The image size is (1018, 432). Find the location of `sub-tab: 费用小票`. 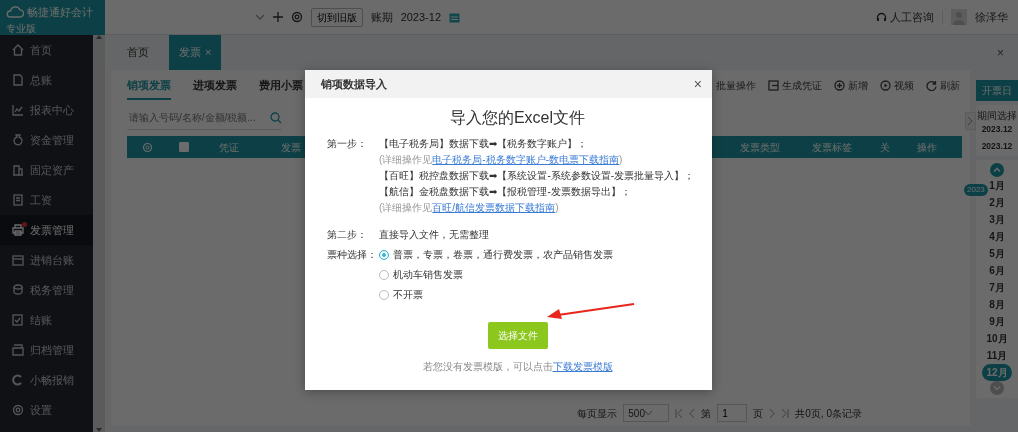

sub-tab: 费用小票 is located at coordinates (281, 89).